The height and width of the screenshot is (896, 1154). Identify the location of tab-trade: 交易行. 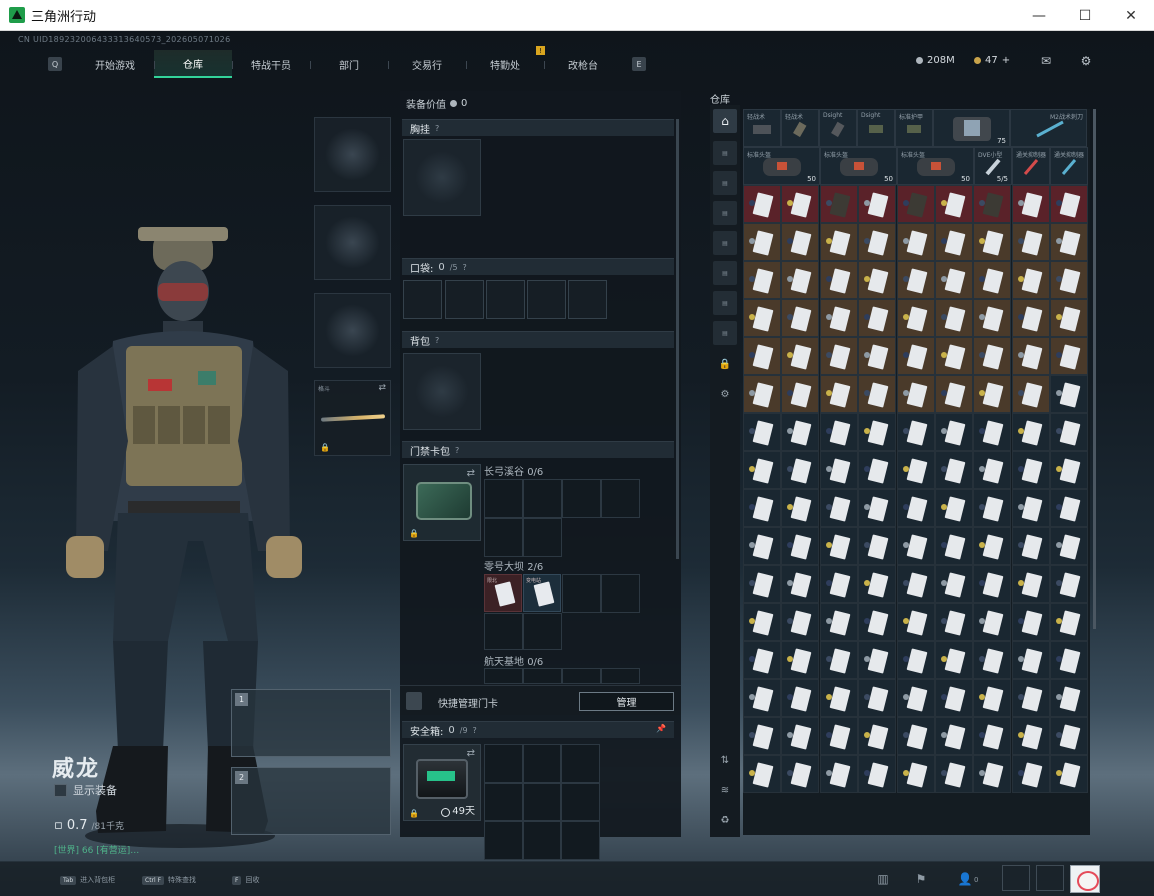
(427, 64).